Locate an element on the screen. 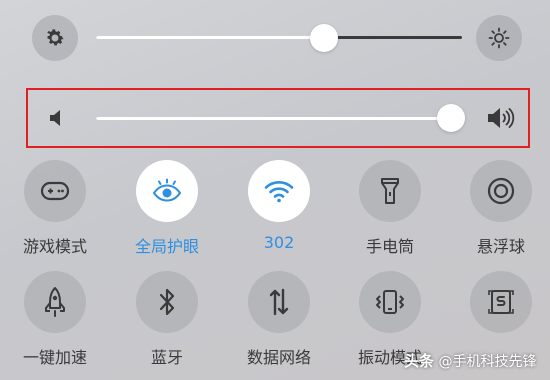 The height and width of the screenshot is (380, 550). screenshot-icon is located at coordinates (501, 302).